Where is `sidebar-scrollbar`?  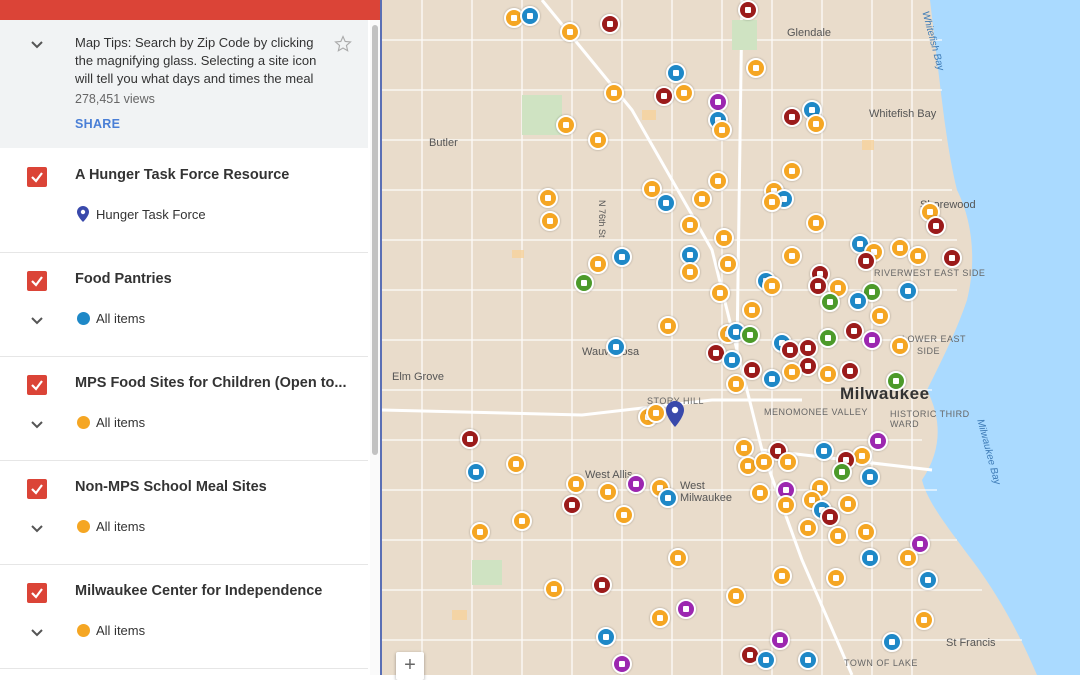 sidebar-scrollbar is located at coordinates (375, 347).